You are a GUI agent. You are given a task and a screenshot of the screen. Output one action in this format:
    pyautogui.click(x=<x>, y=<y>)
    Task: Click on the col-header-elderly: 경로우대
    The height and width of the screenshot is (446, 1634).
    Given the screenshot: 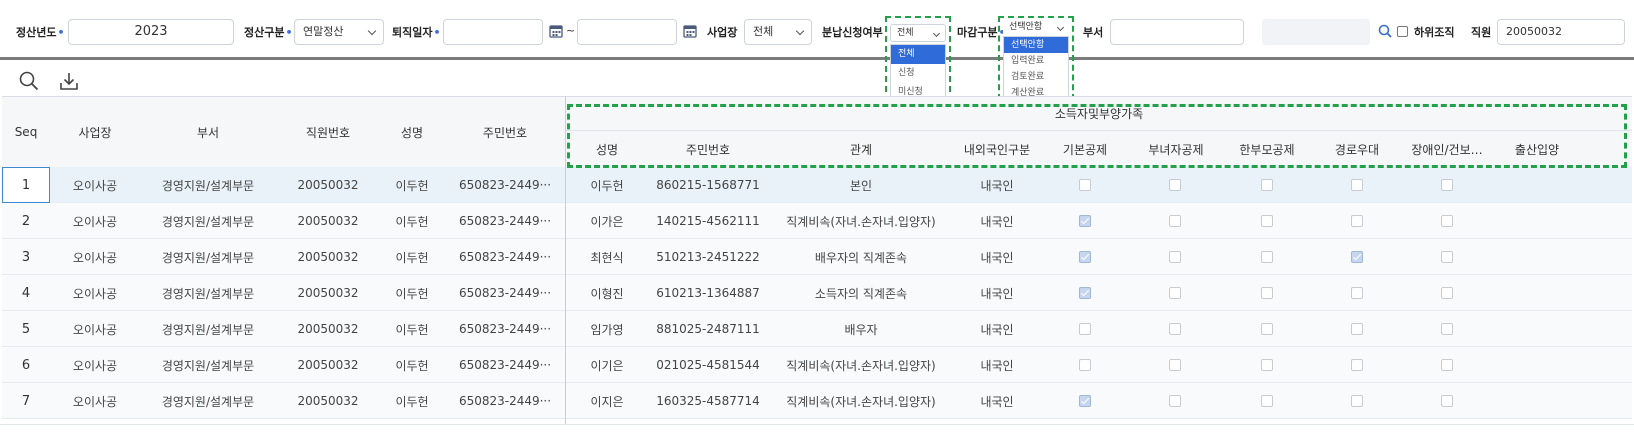 What is the action you would take?
    pyautogui.click(x=1357, y=149)
    